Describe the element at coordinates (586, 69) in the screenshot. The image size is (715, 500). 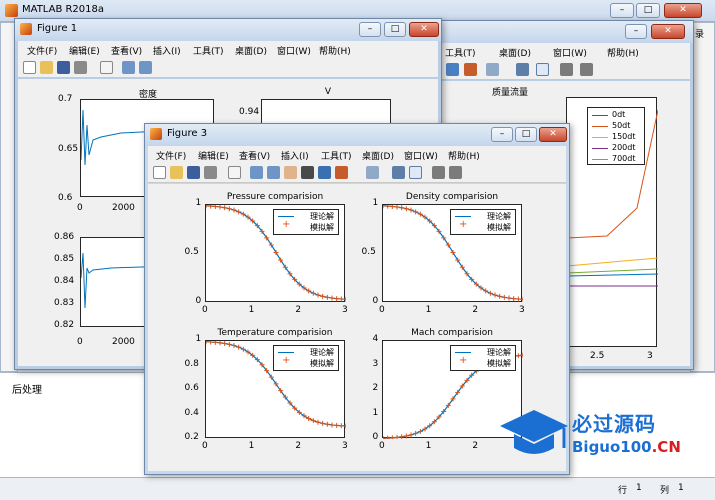
I see `fig2-dock-icon` at that location.